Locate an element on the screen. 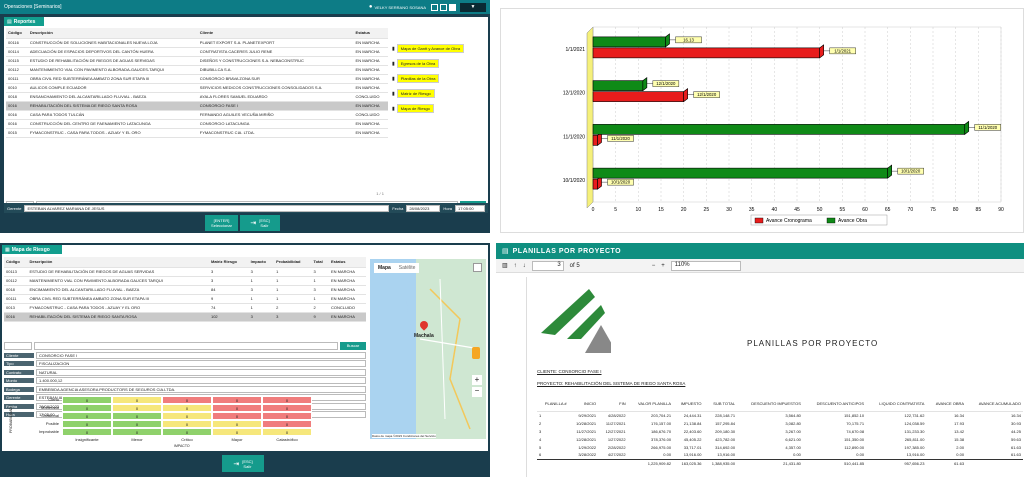 This screenshot has width=1024, height=477. report-item: ▮ Planillas de la Obra is located at coordinates (438, 78).